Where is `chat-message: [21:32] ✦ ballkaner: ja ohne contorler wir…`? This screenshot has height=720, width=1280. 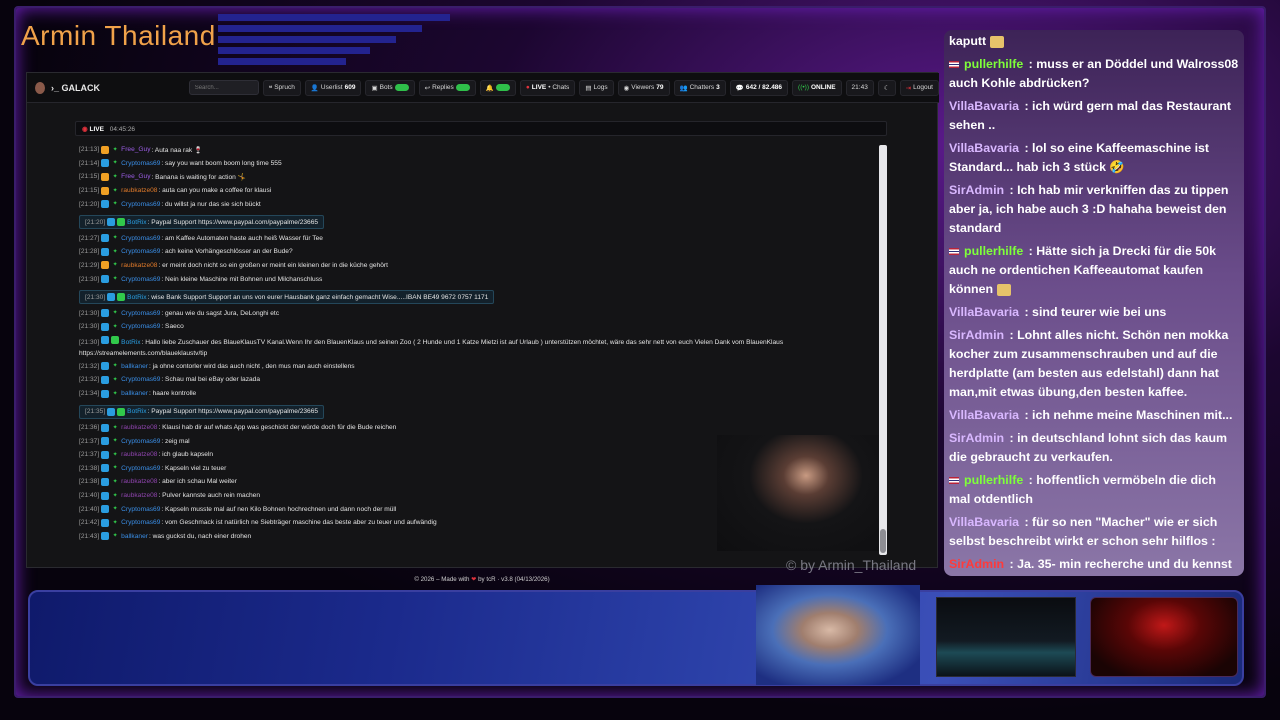
chat-message: [21:32] ✦ ballkaner: ja ohne contorler wir… is located at coordinates (479, 367).